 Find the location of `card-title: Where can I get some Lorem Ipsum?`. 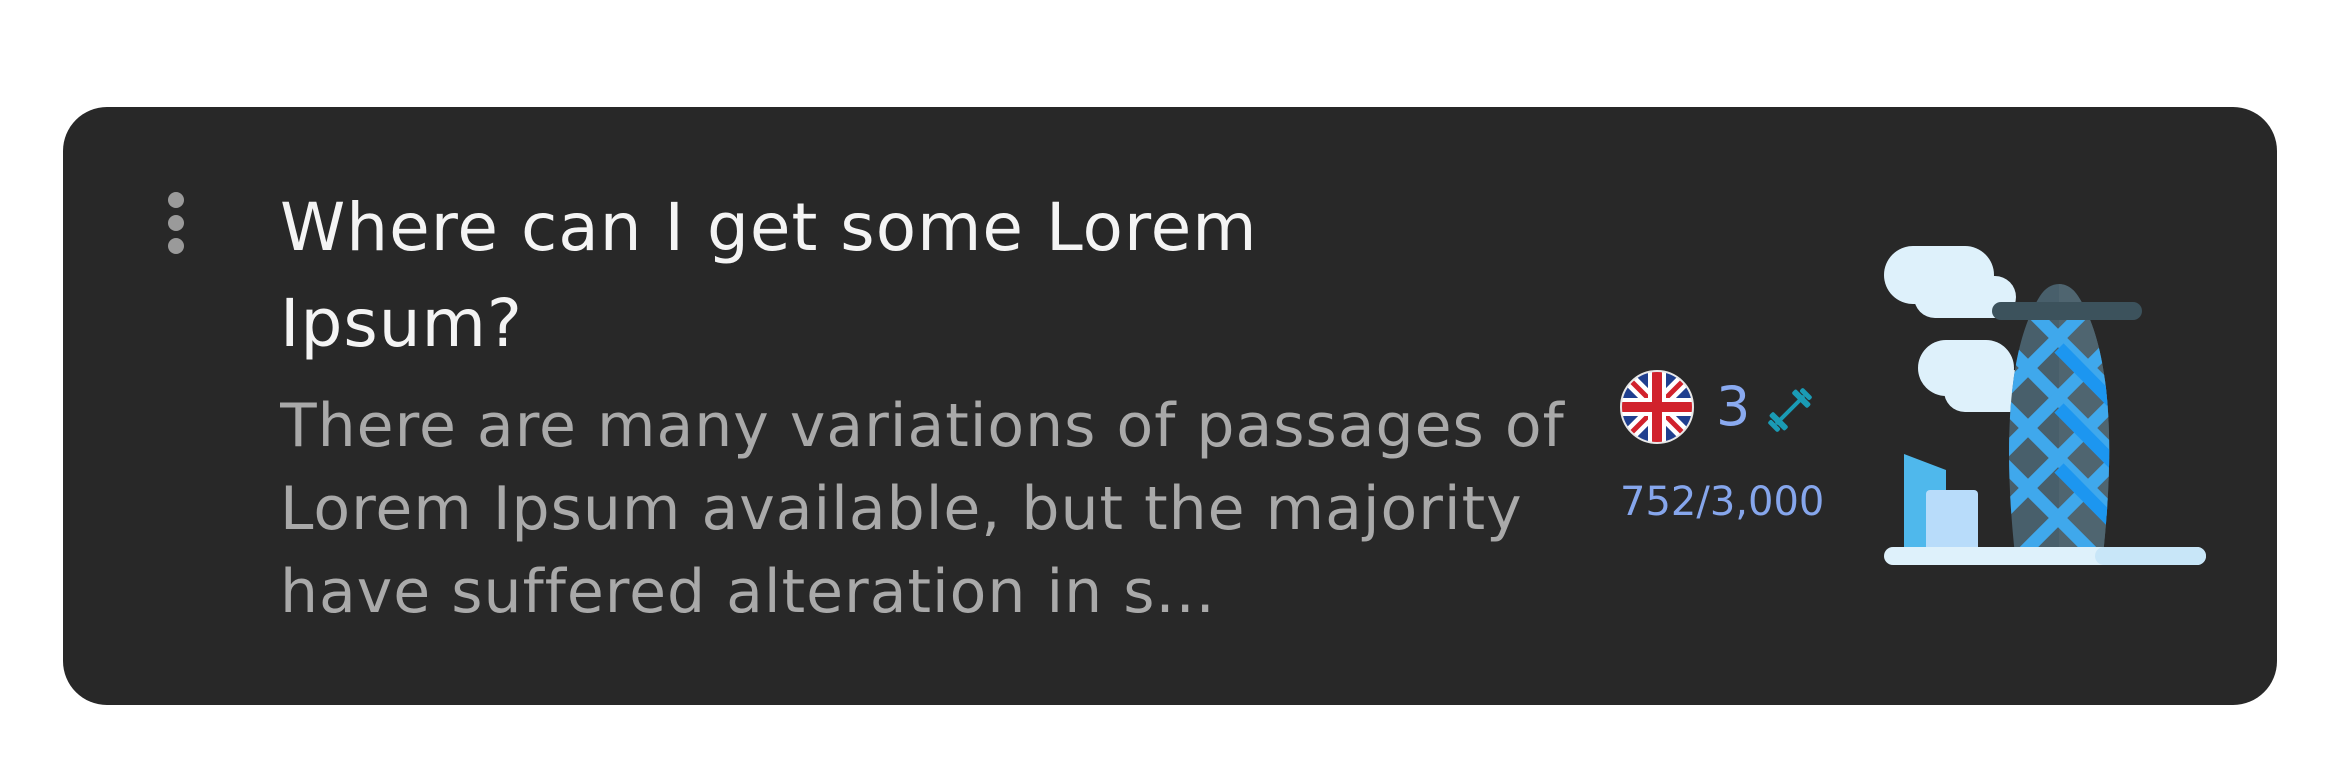

card-title: Where can I get some Lorem Ipsum? is located at coordinates (769, 275).